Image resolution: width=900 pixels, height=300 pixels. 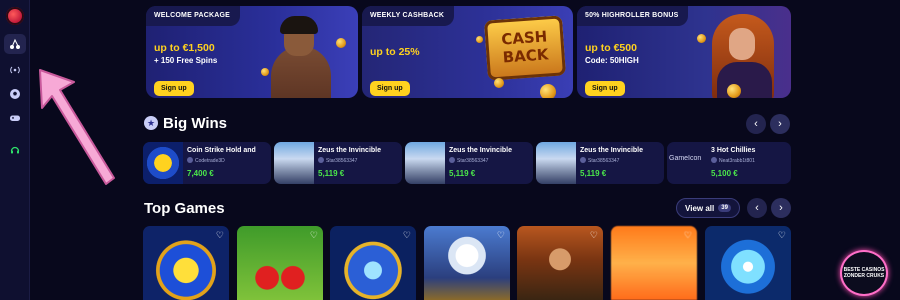 I want to click on promo-amount: up to 25%, so click(x=395, y=52).